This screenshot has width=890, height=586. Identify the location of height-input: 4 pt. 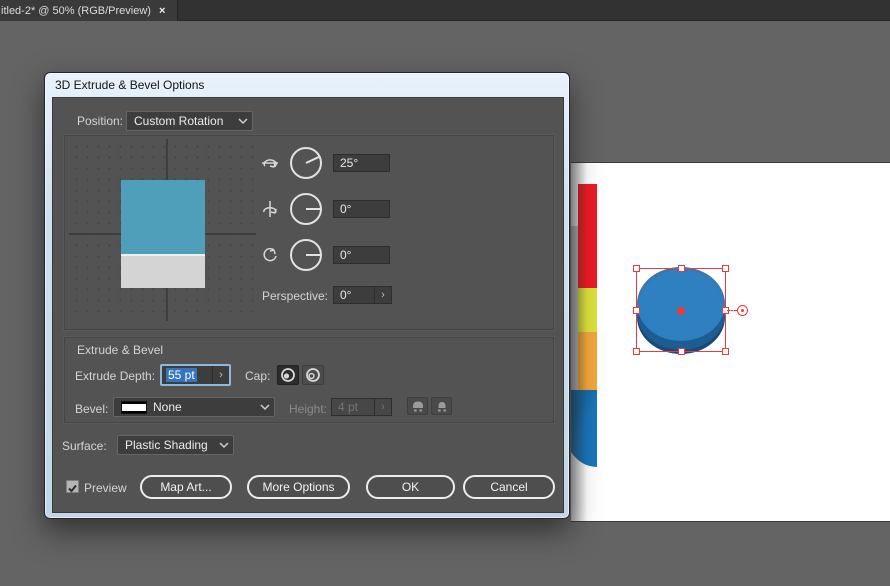
(353, 407).